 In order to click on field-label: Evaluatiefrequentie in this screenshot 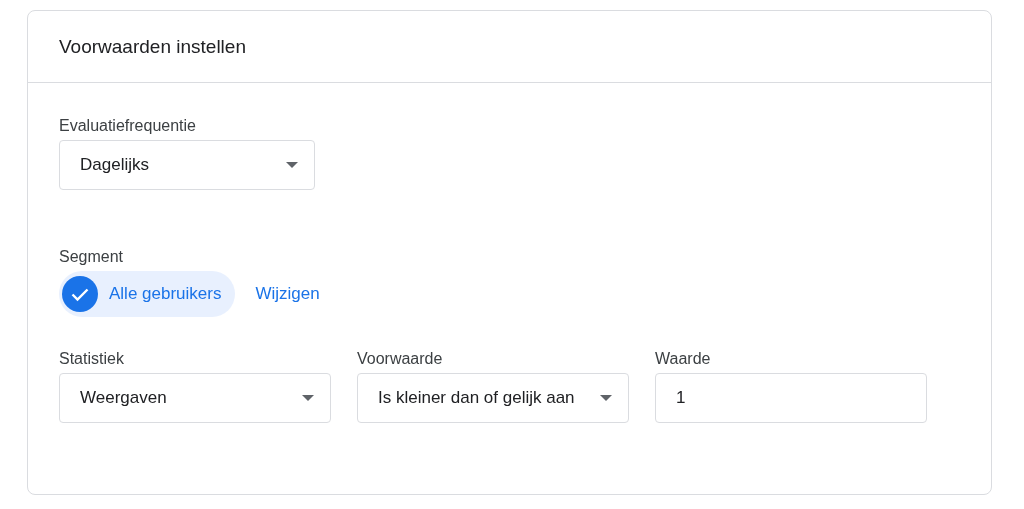, I will do `click(127, 126)`.